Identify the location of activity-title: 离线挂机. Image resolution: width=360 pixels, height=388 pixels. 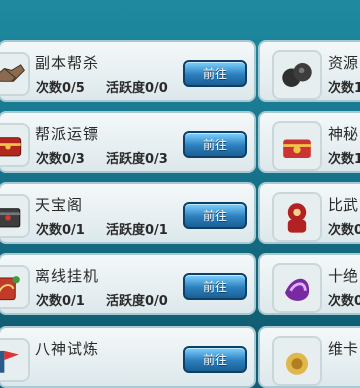
(67, 276).